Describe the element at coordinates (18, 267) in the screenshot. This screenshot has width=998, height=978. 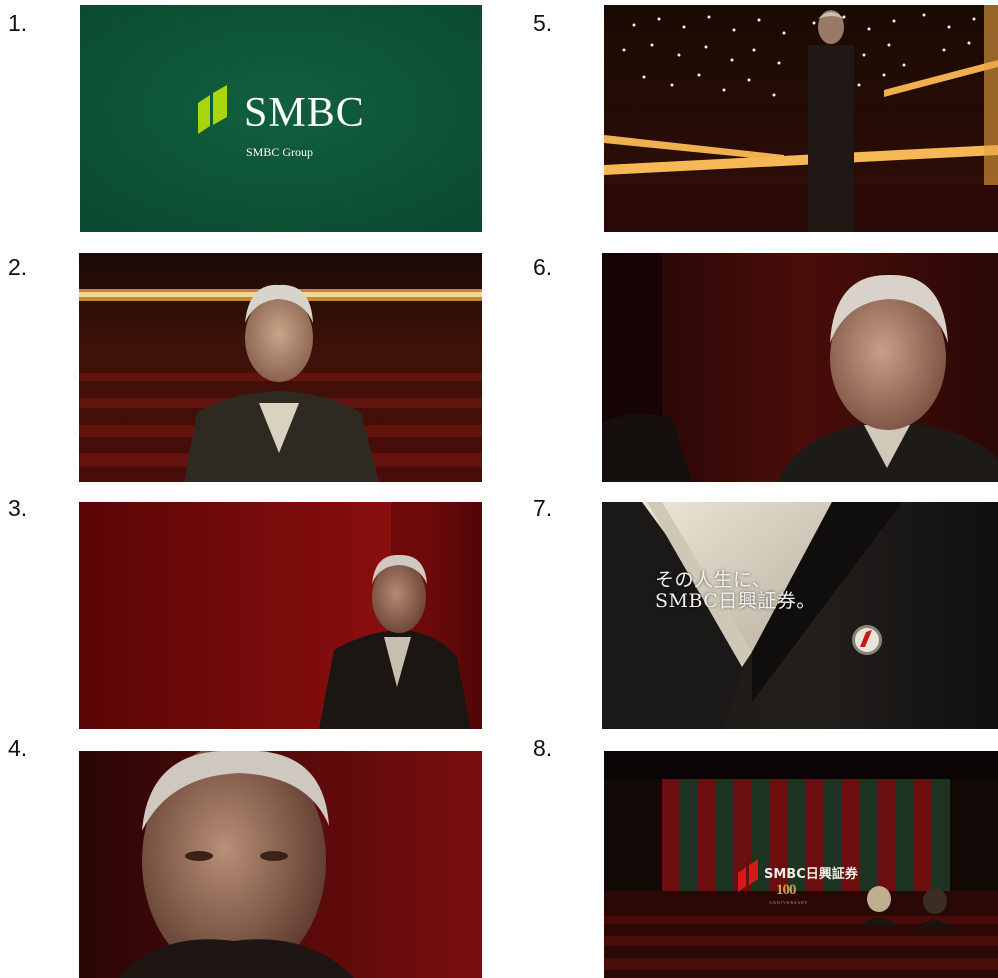
I see `frame-number-2: 2.` at that location.